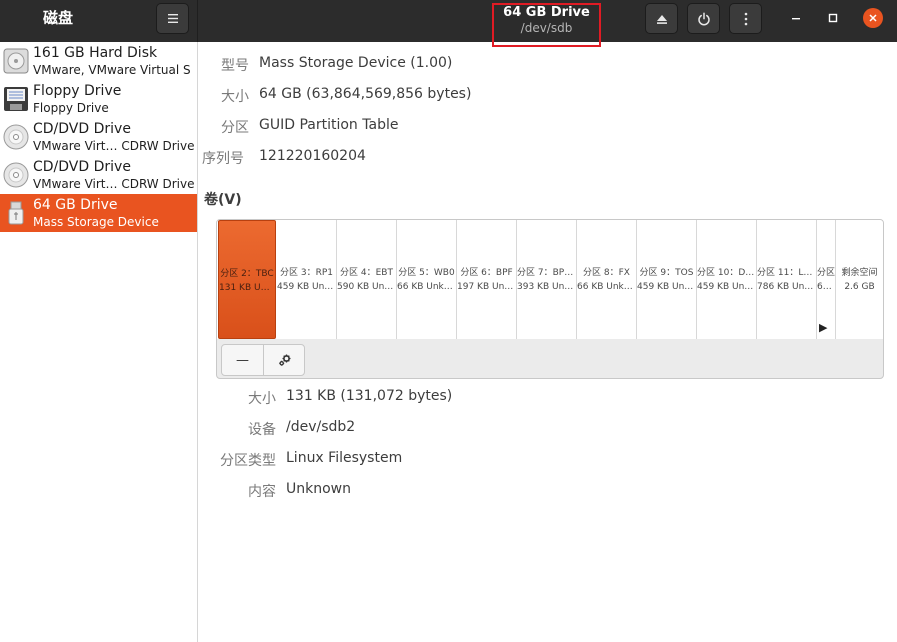 The height and width of the screenshot is (642, 897). Describe the element at coordinates (369, 396) in the screenshot. I see `volume-size-value: 131 KB (131,072 bytes)` at that location.